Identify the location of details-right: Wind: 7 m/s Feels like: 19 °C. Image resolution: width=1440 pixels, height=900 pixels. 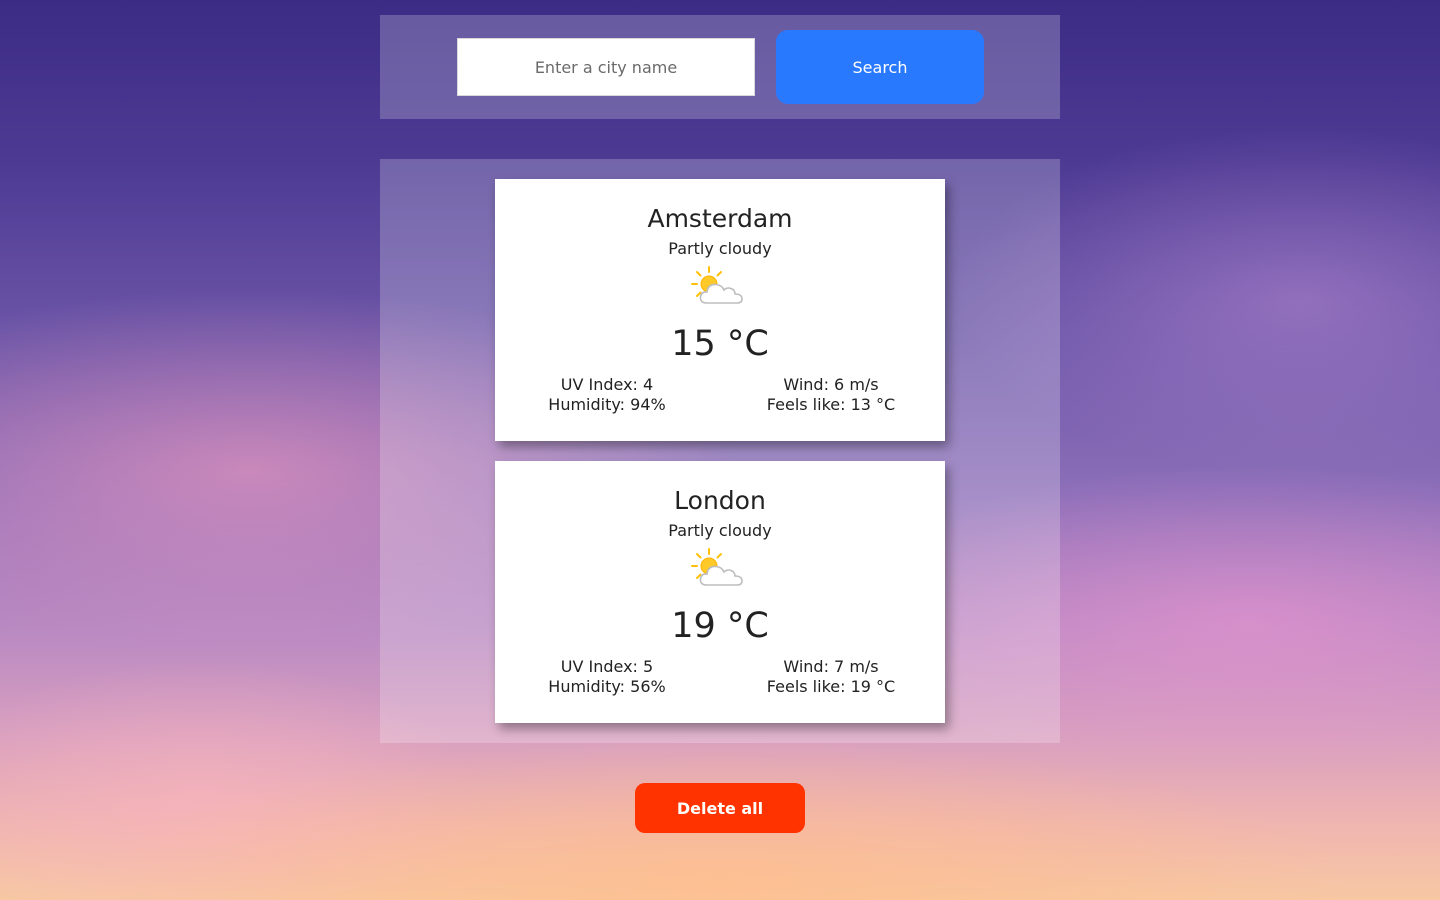
(831, 677).